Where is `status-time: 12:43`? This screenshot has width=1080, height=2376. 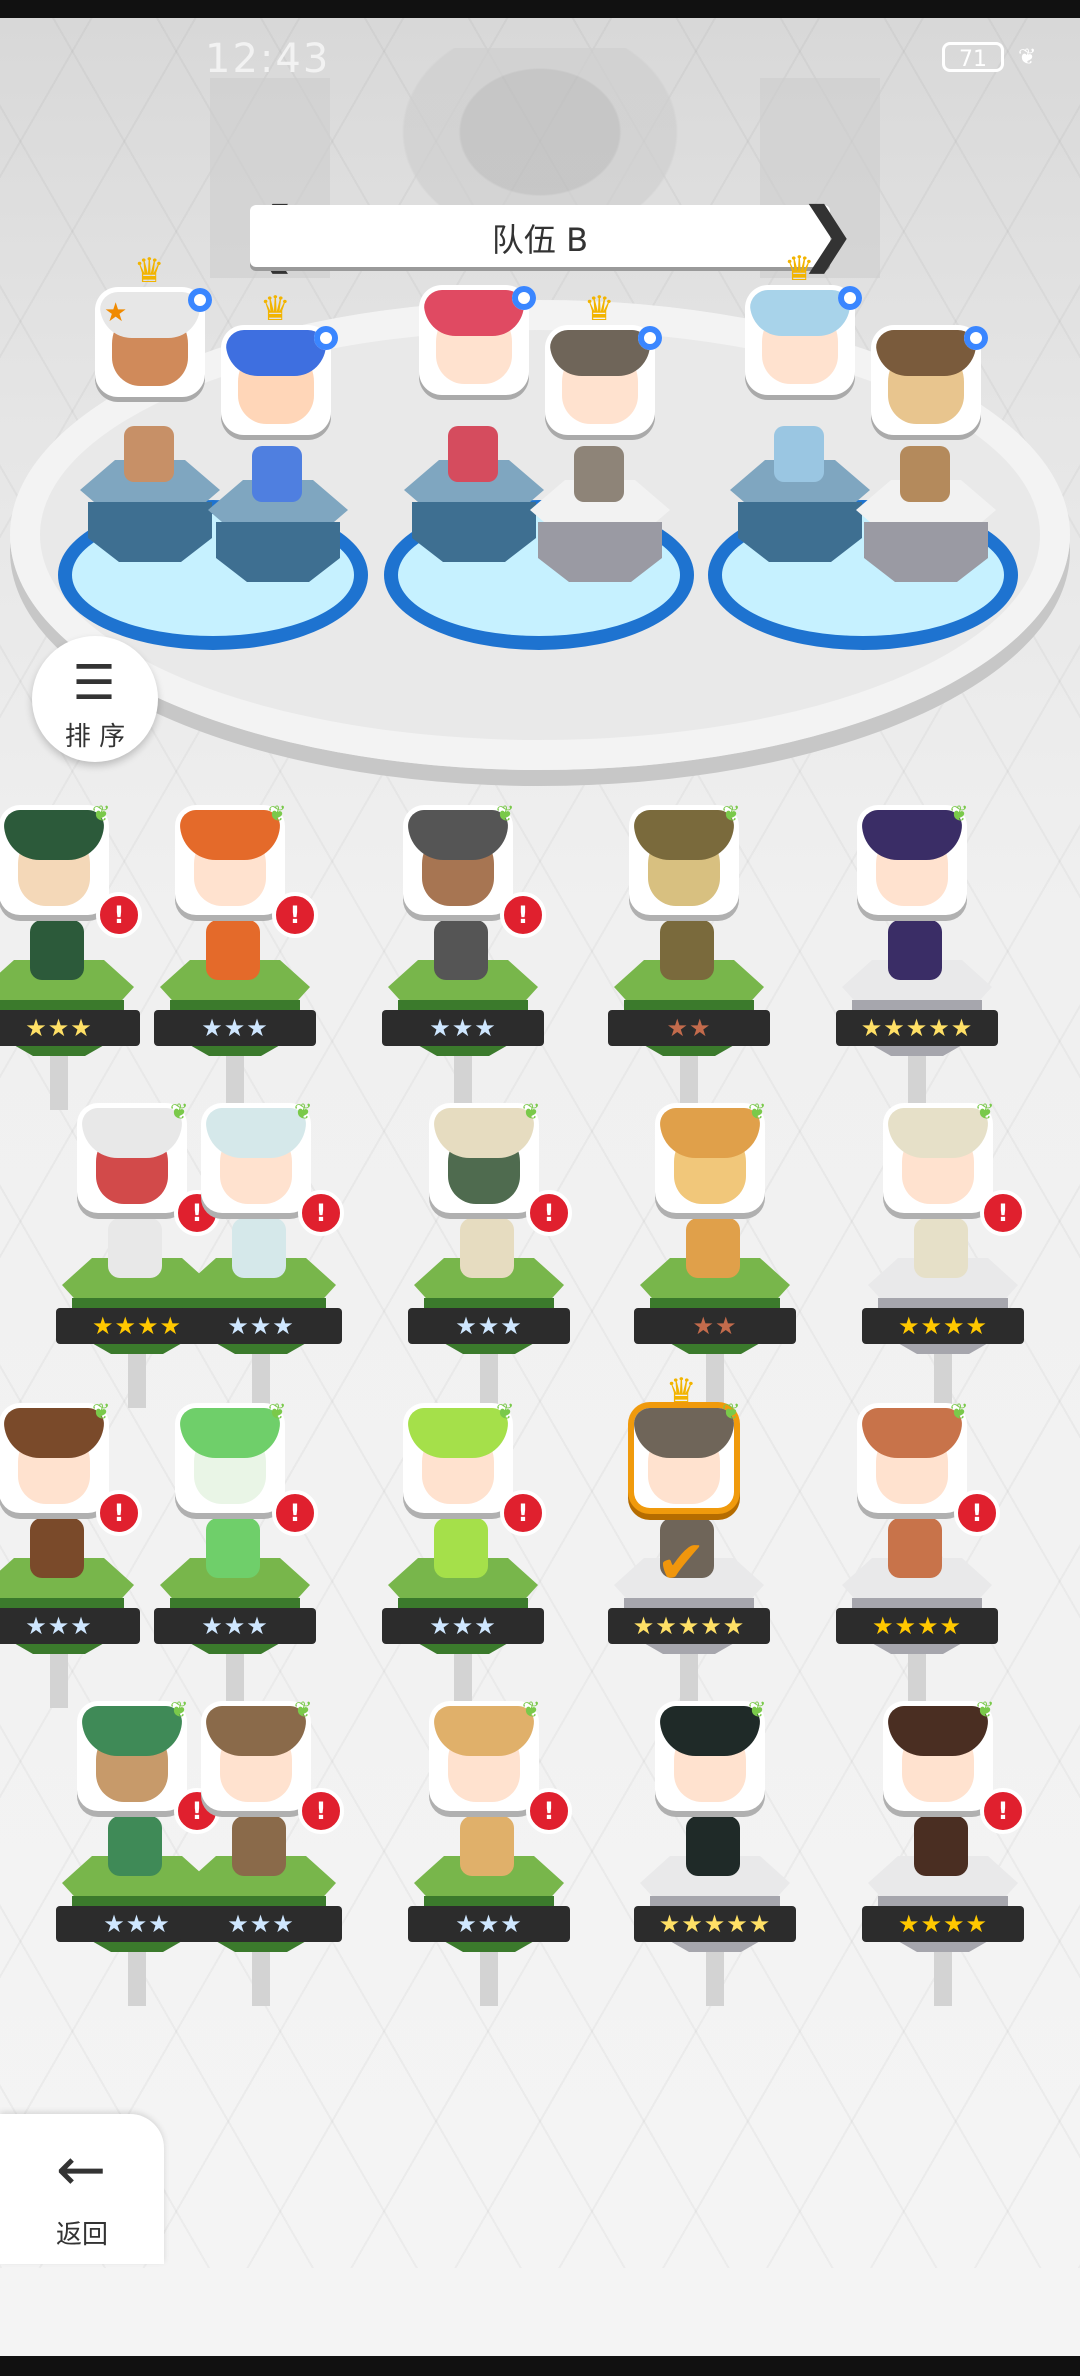
status-time: 12:43 is located at coordinates (268, 59).